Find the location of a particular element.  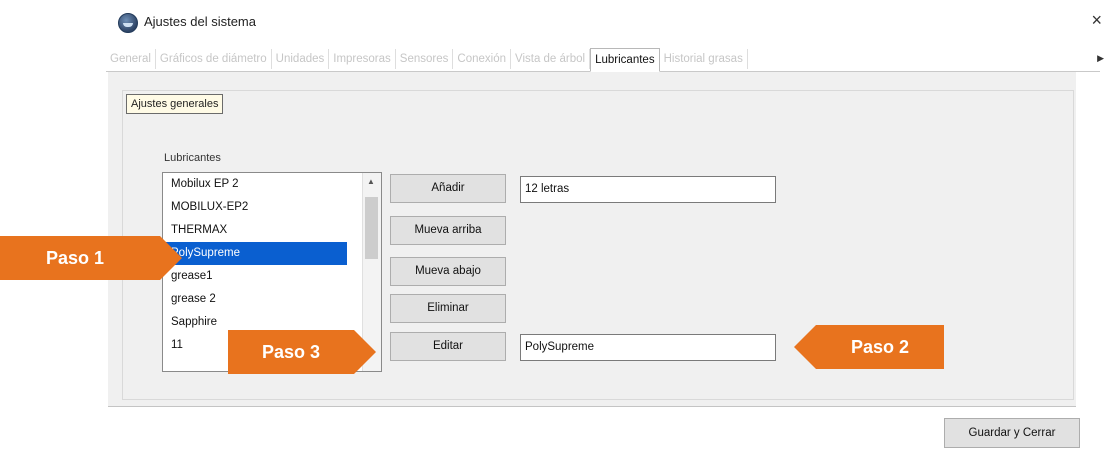

tab-conexion: Conexión is located at coordinates (482, 59).